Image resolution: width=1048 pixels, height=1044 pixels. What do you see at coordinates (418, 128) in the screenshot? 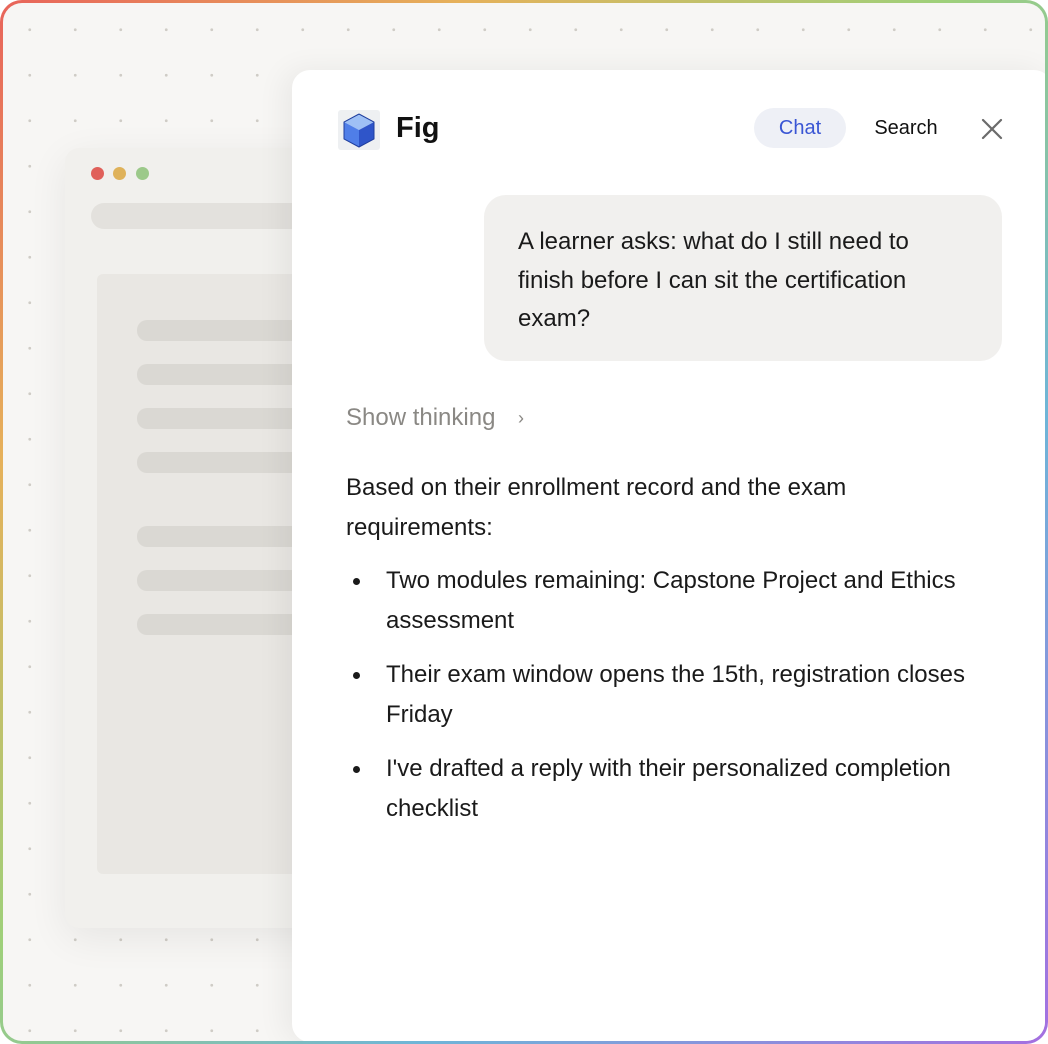
I see `app-title: Fig` at bounding box center [418, 128].